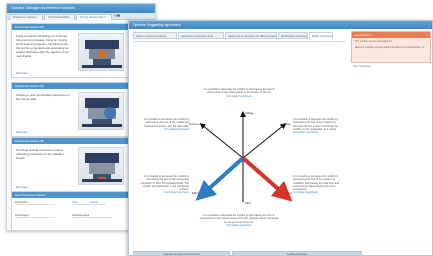 This screenshot has width=433, height=256. Describe the element at coordinates (80, 203) in the screenshot. I see `save-link: Save` at that location.